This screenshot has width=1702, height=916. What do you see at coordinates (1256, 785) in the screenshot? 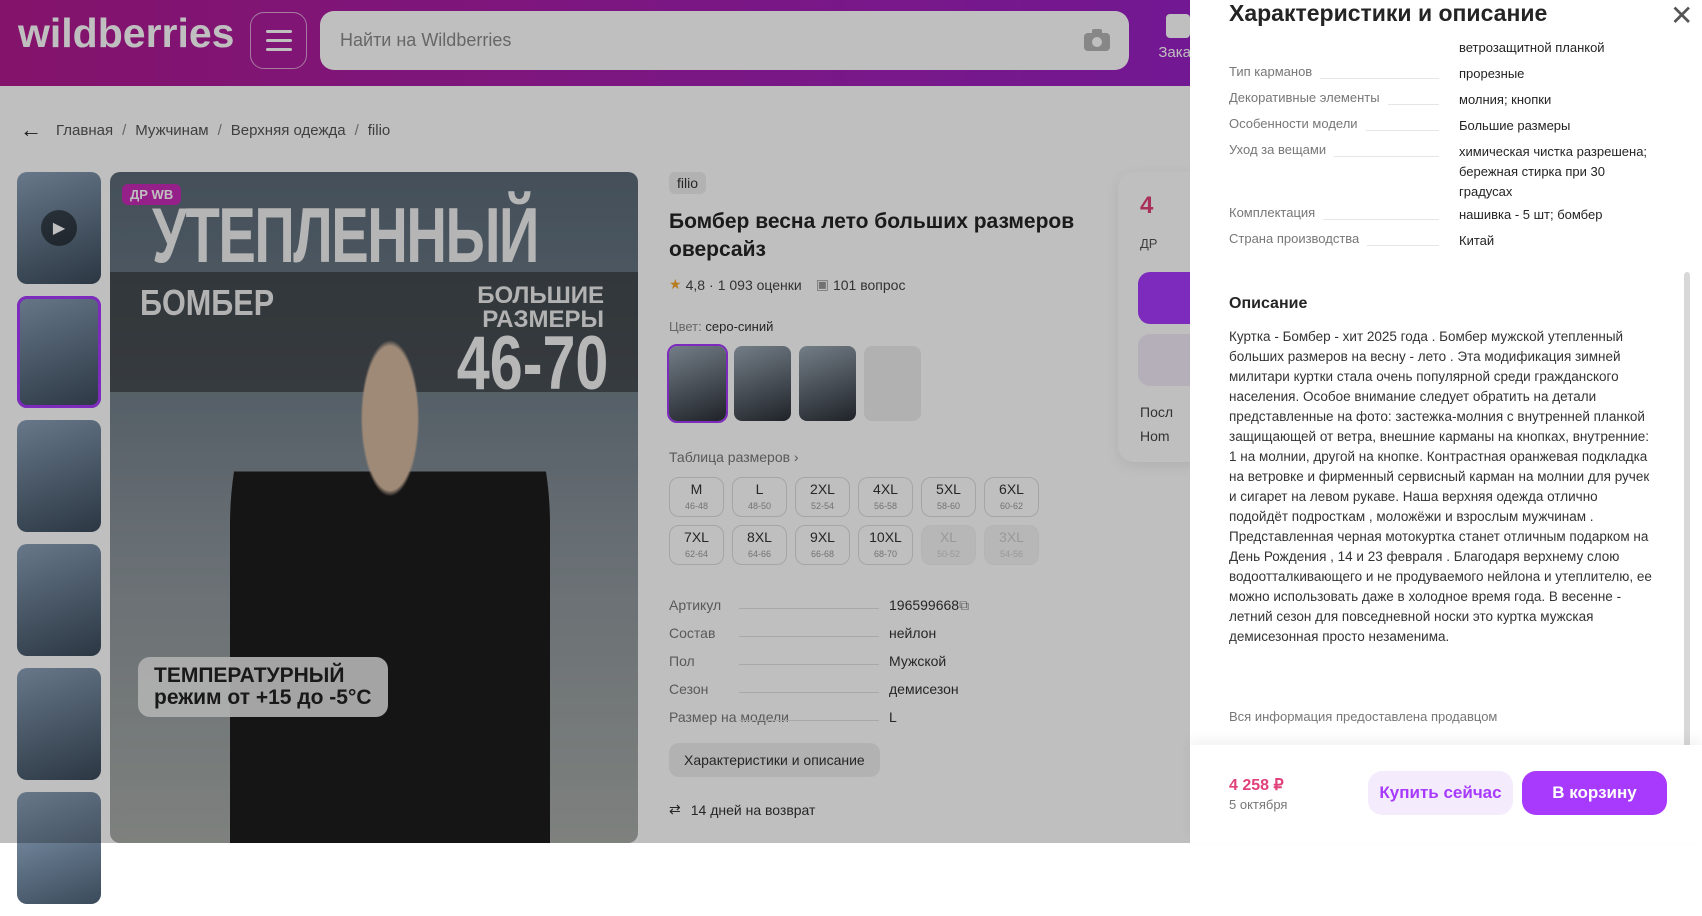
I see `footer-price: 4 258 ₽` at bounding box center [1256, 785].